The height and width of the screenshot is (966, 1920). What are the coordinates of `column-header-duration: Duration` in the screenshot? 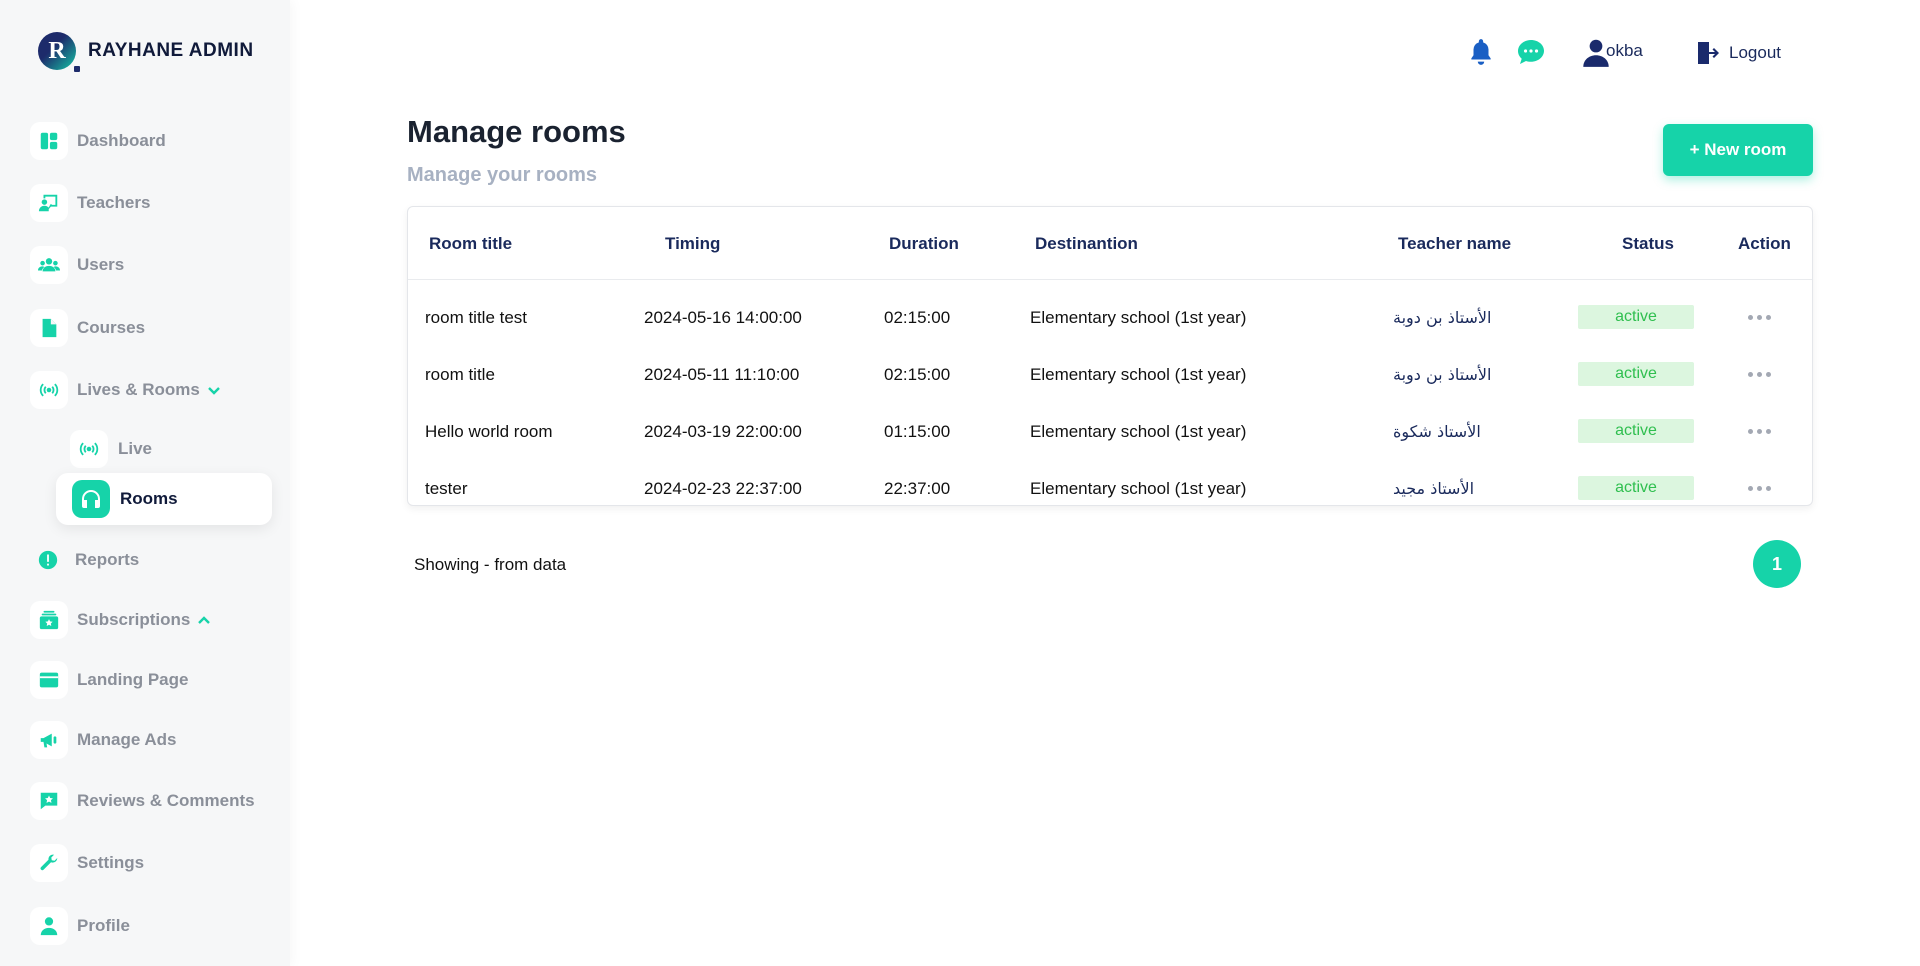 It's located at (924, 244).